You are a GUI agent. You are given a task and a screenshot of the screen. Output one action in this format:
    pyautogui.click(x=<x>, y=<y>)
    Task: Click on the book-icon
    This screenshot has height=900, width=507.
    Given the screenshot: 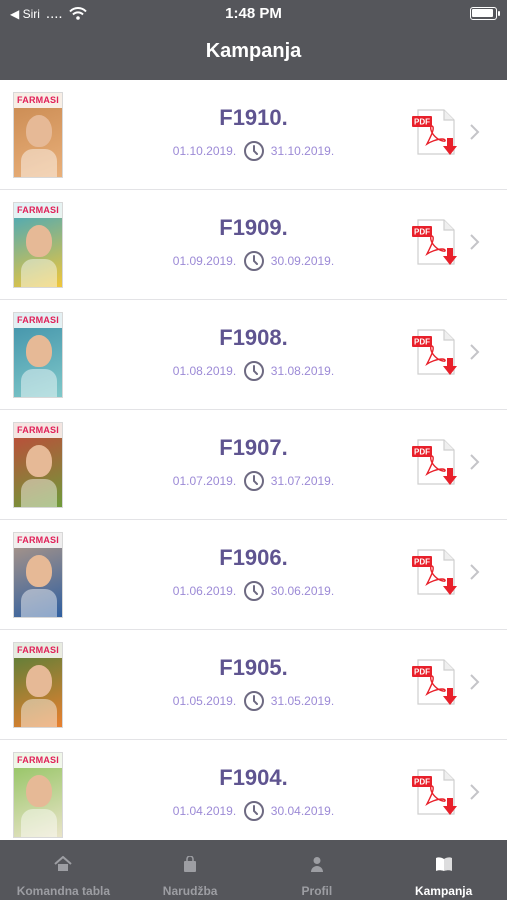 What is the action you would take?
    pyautogui.click(x=444, y=864)
    